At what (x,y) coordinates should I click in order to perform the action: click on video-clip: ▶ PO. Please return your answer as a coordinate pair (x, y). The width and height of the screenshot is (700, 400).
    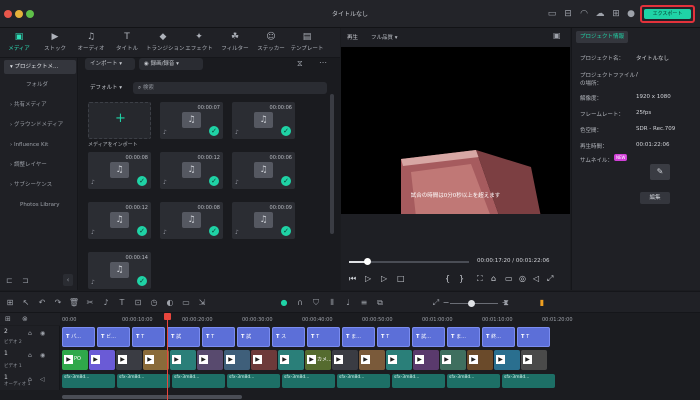
    Looking at the image, I should click on (75, 360).